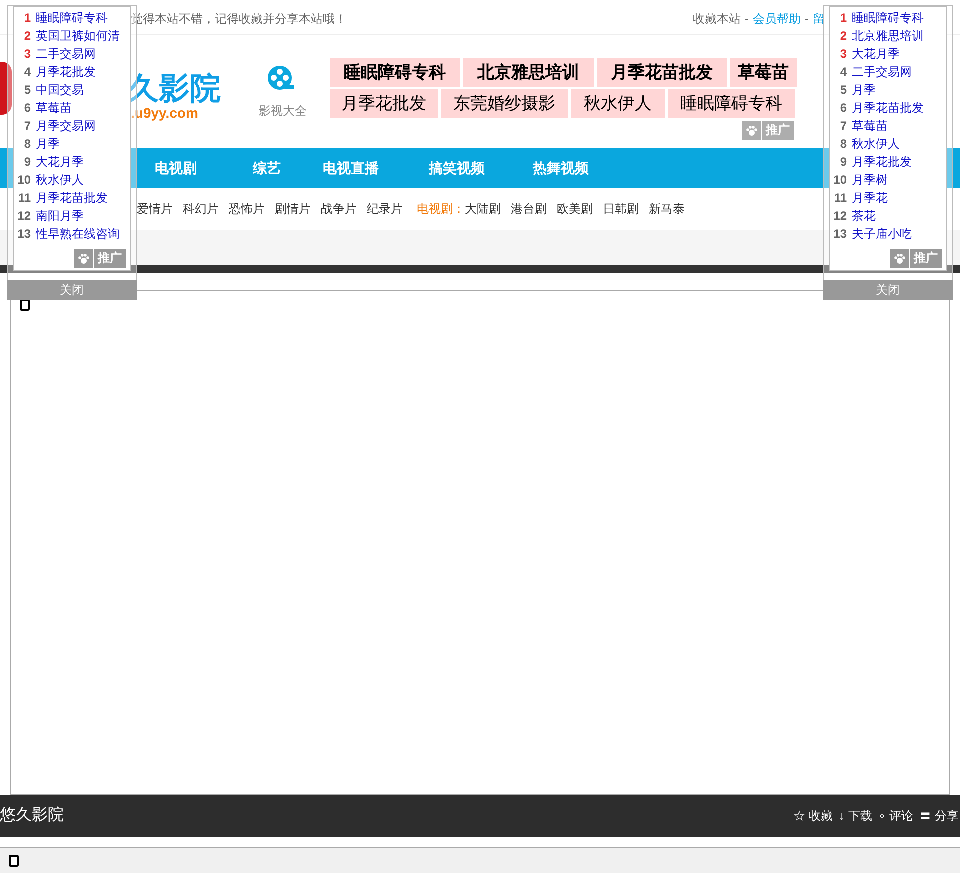 Image resolution: width=960 pixels, height=873 pixels. Describe the element at coordinates (339, 209) in the screenshot. I see `category-link: 战争片` at that location.